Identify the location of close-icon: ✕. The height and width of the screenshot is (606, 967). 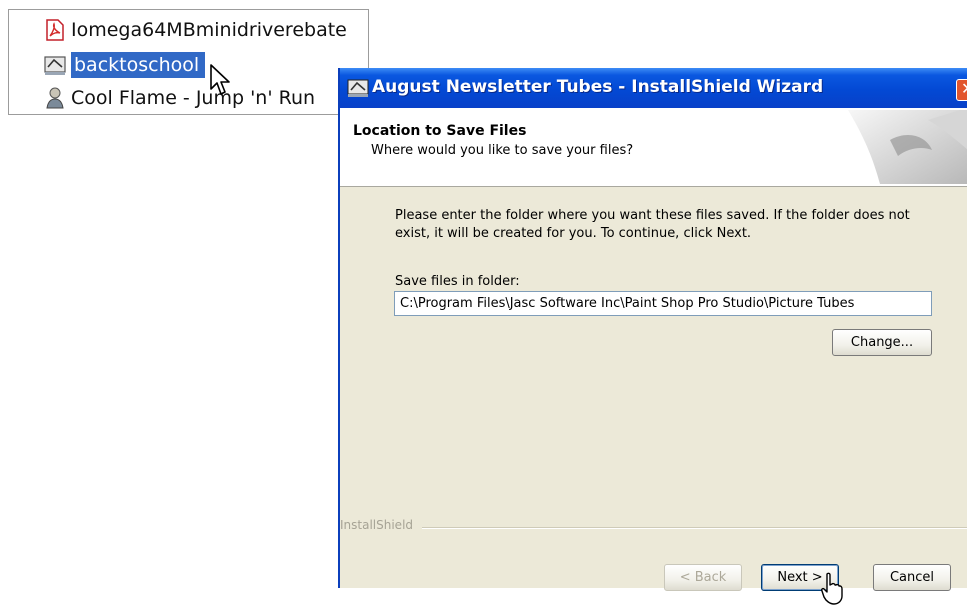
(964, 88).